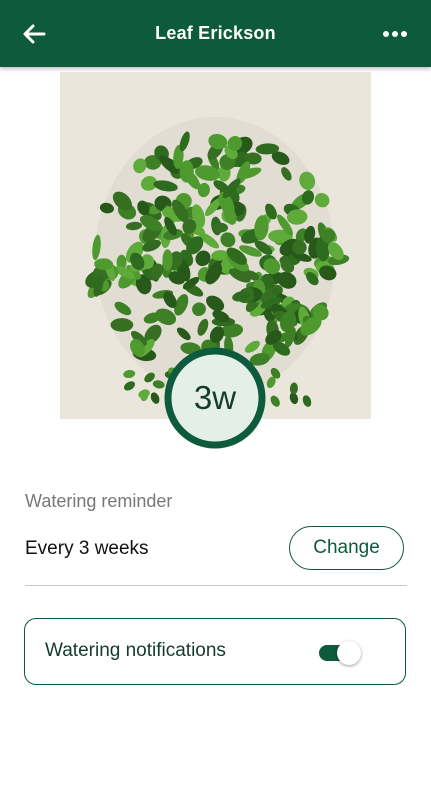  I want to click on divider, so click(216, 585).